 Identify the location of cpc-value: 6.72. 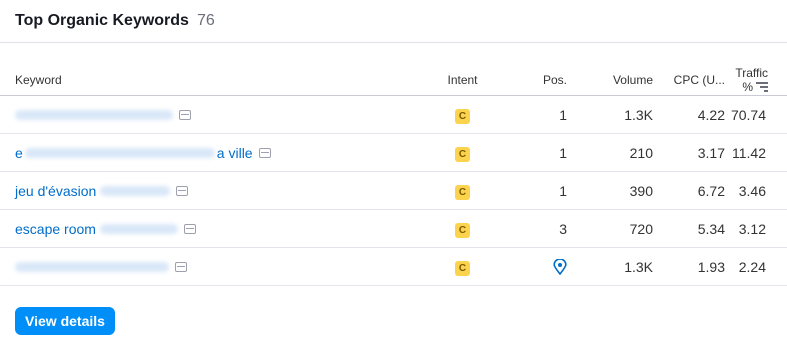
(689, 190).